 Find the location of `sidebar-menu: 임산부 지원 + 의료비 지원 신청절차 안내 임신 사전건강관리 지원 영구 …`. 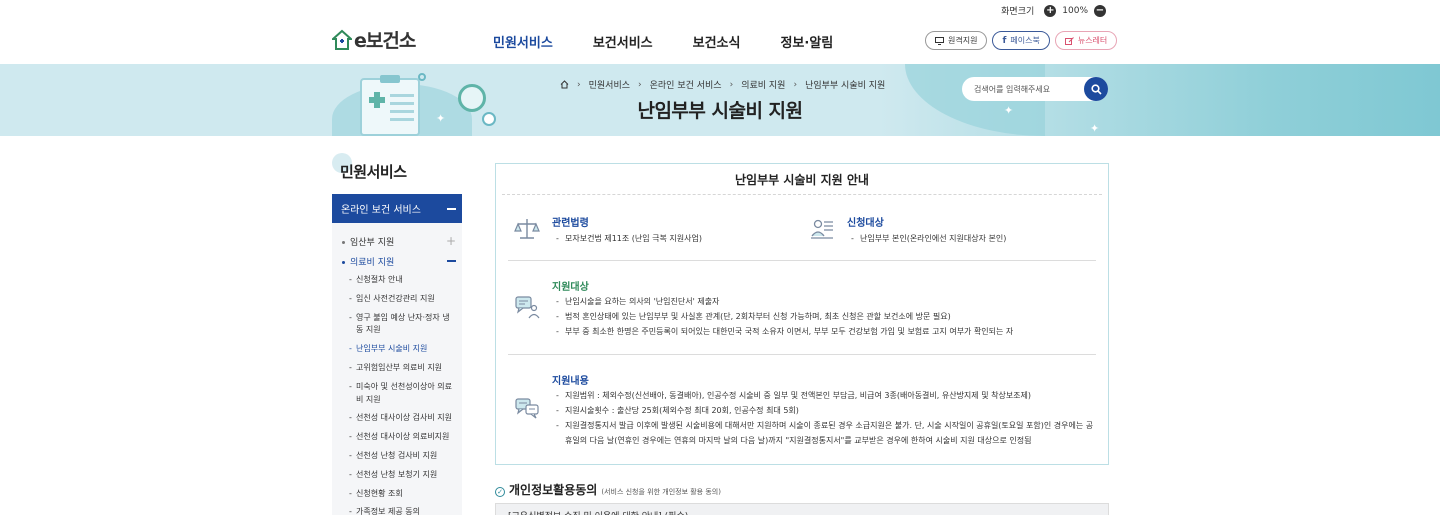

sidebar-menu: 임산부 지원 + 의료비 지원 신청절차 안내 임신 사전건강관리 지원 영구 … is located at coordinates (397, 369).